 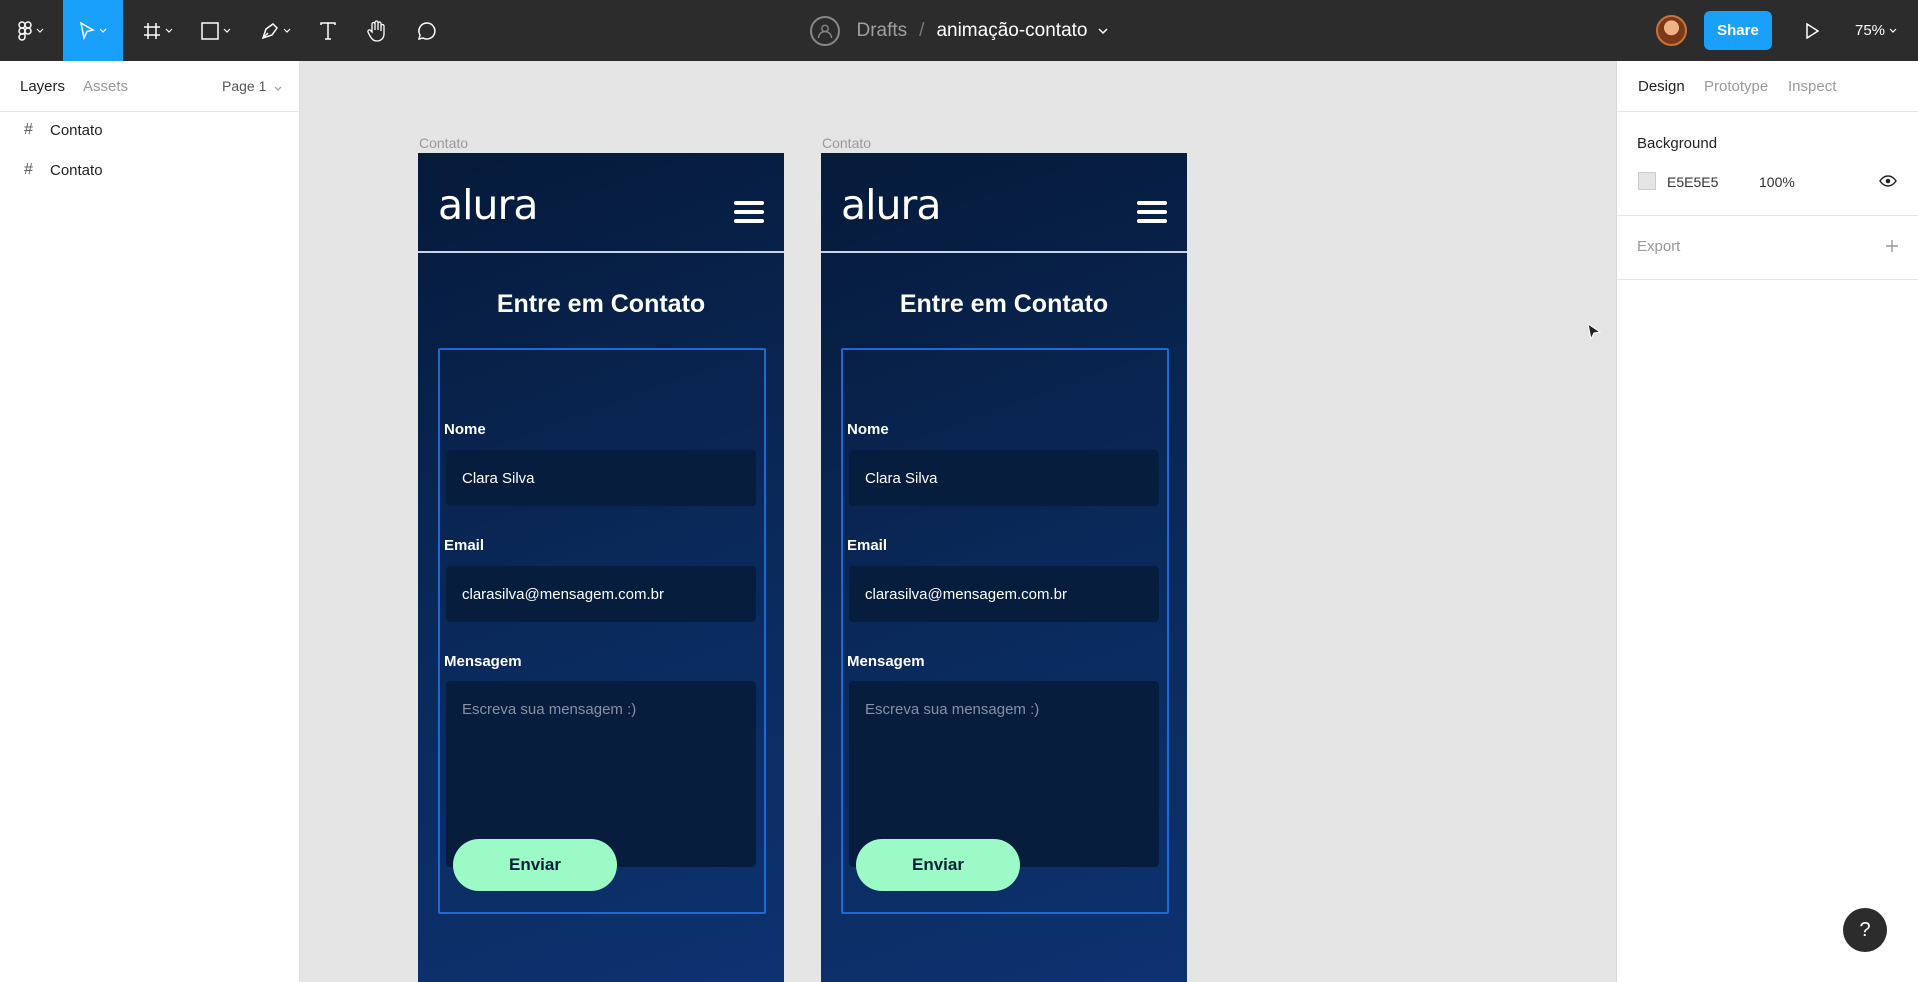 I want to click on comment-tool-button, so click(x=427, y=30).